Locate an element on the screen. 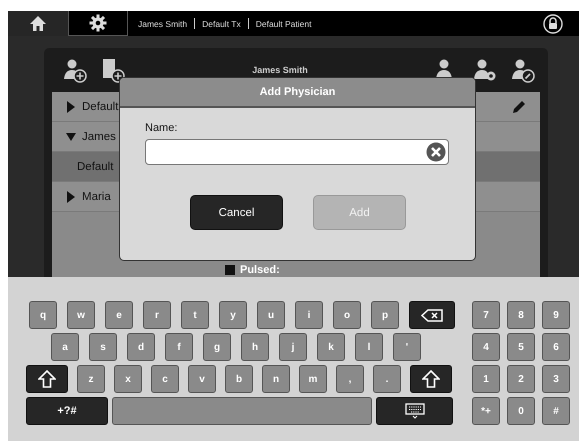 This screenshot has width=579, height=441. key: n is located at coordinates (276, 379).